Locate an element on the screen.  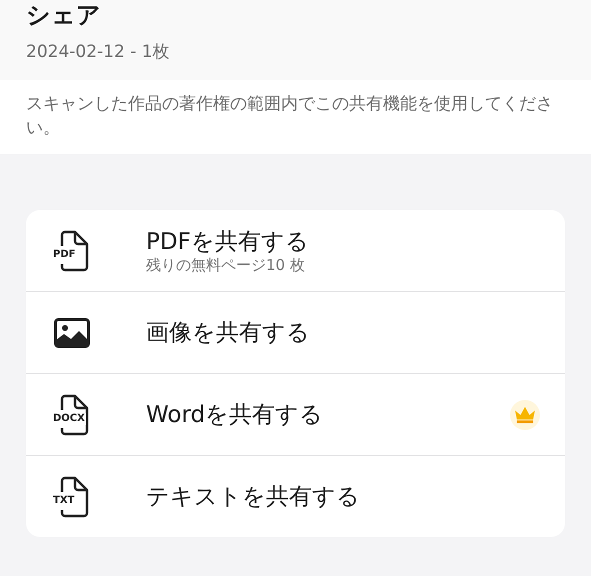
option-label: 画像を共有する is located at coordinates (228, 332).